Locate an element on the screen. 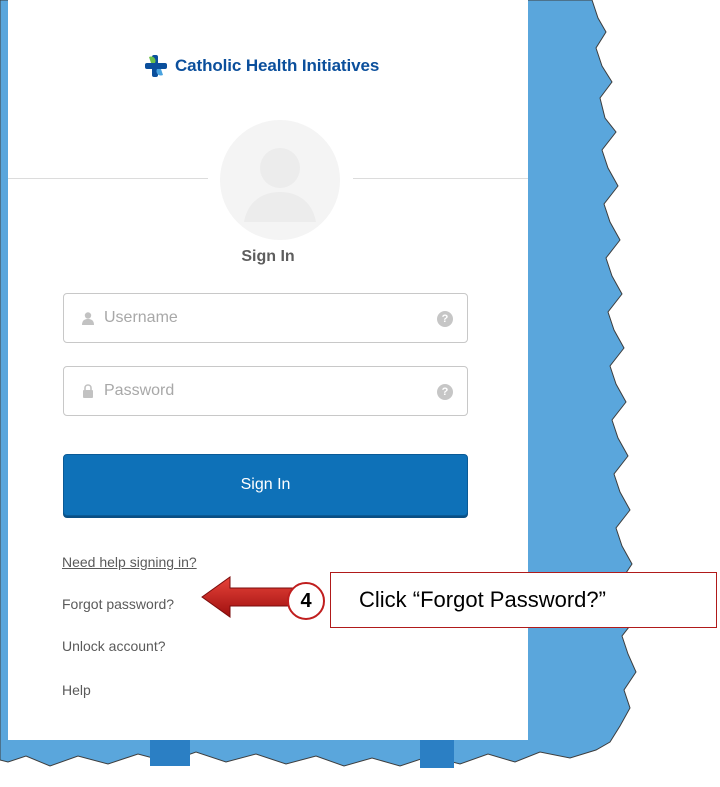  forgot-password-link: Forgot password? is located at coordinates (118, 604).